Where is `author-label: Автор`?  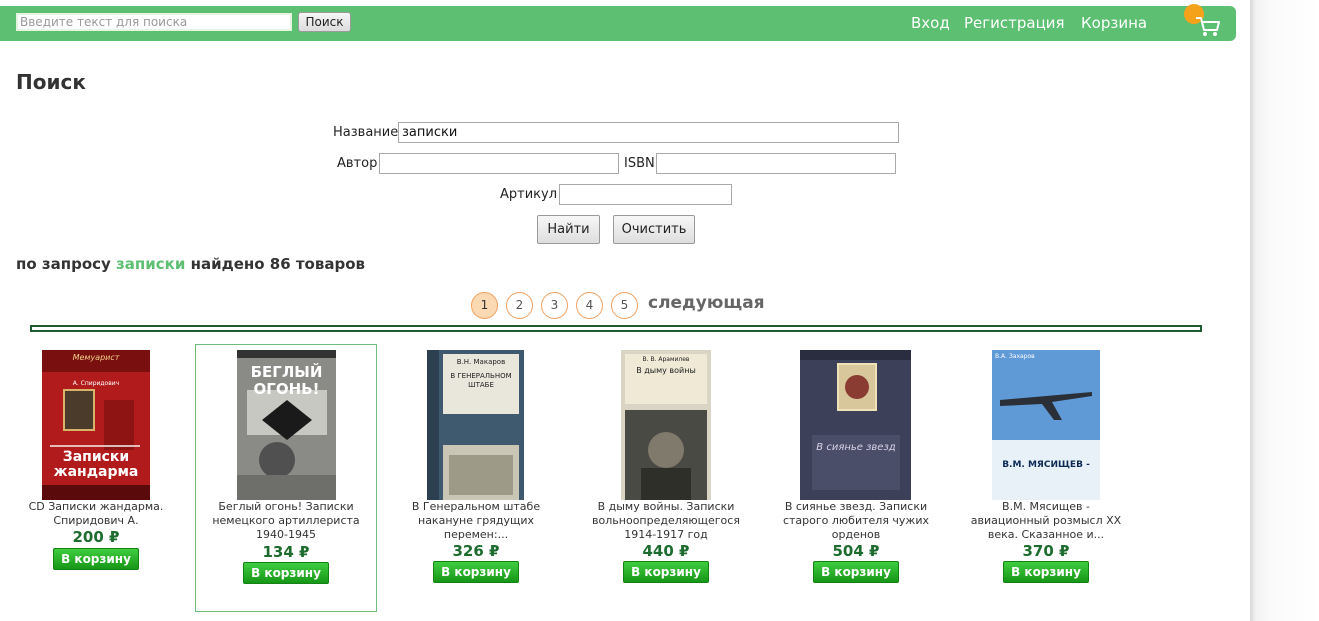
author-label: Автор is located at coordinates (357, 163).